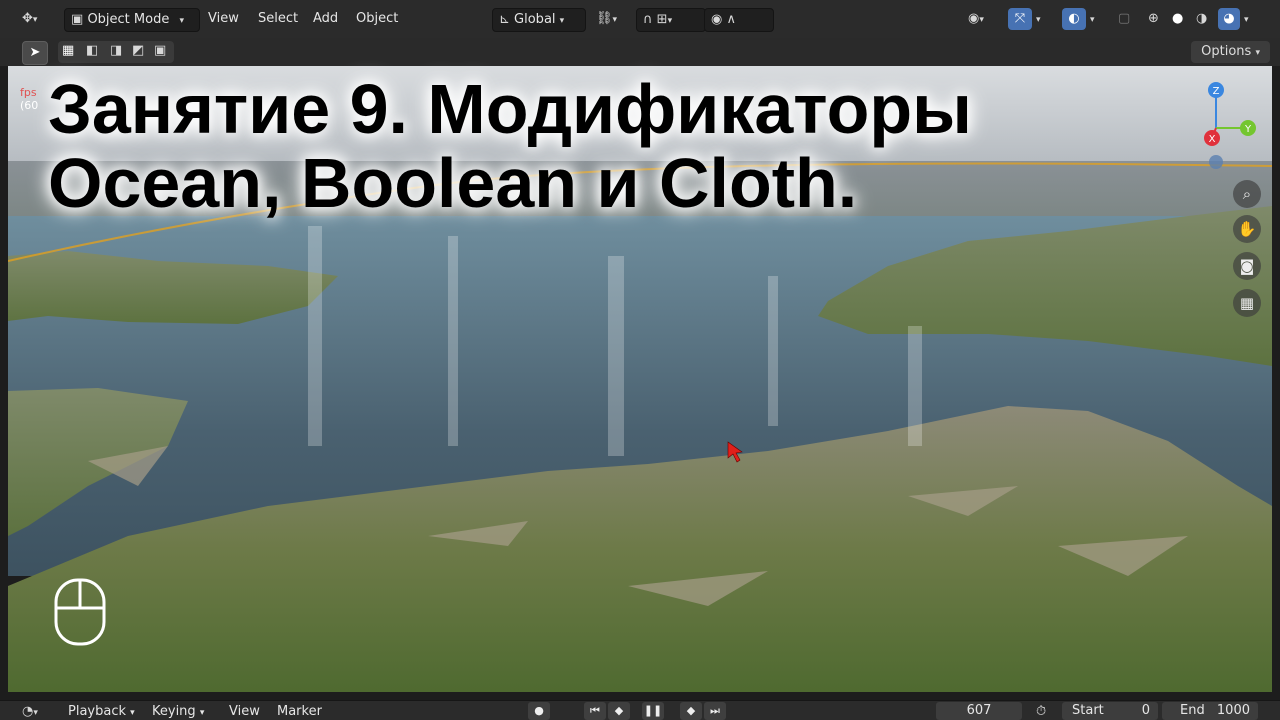  What do you see at coordinates (244, 711) in the screenshot?
I see `menu-timeline-view: View` at bounding box center [244, 711].